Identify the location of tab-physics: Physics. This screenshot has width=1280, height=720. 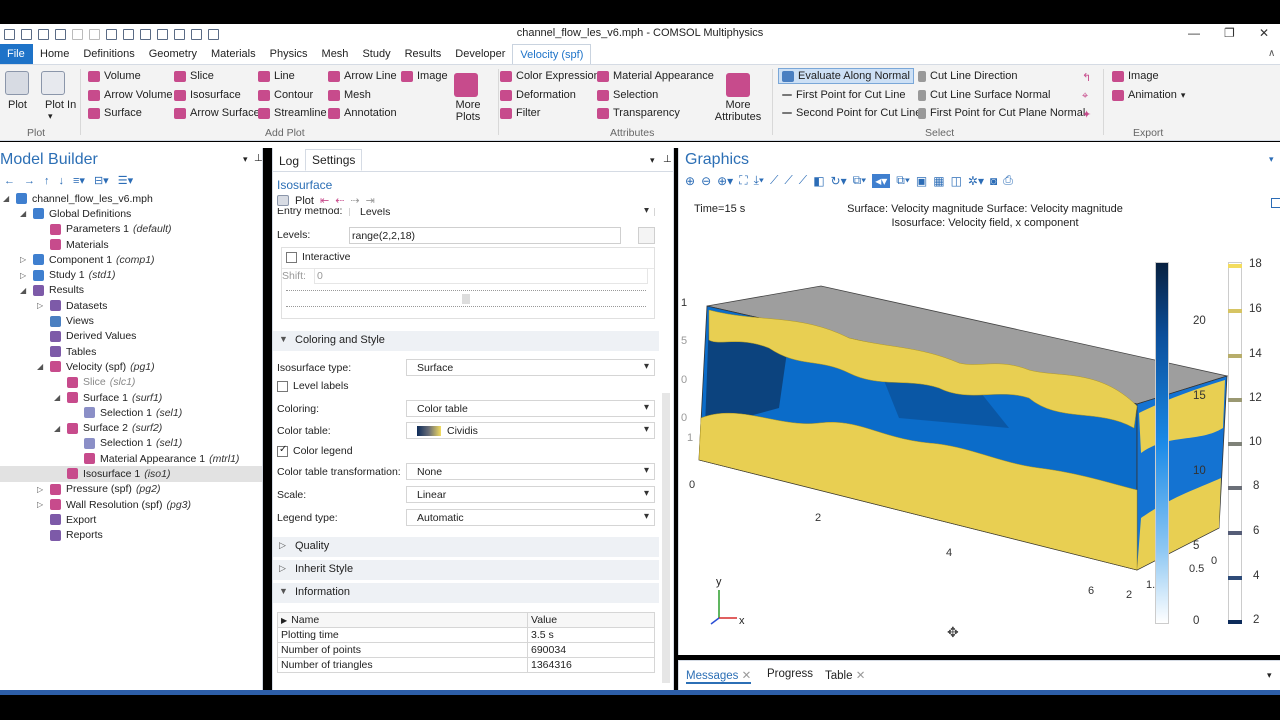
(289, 54).